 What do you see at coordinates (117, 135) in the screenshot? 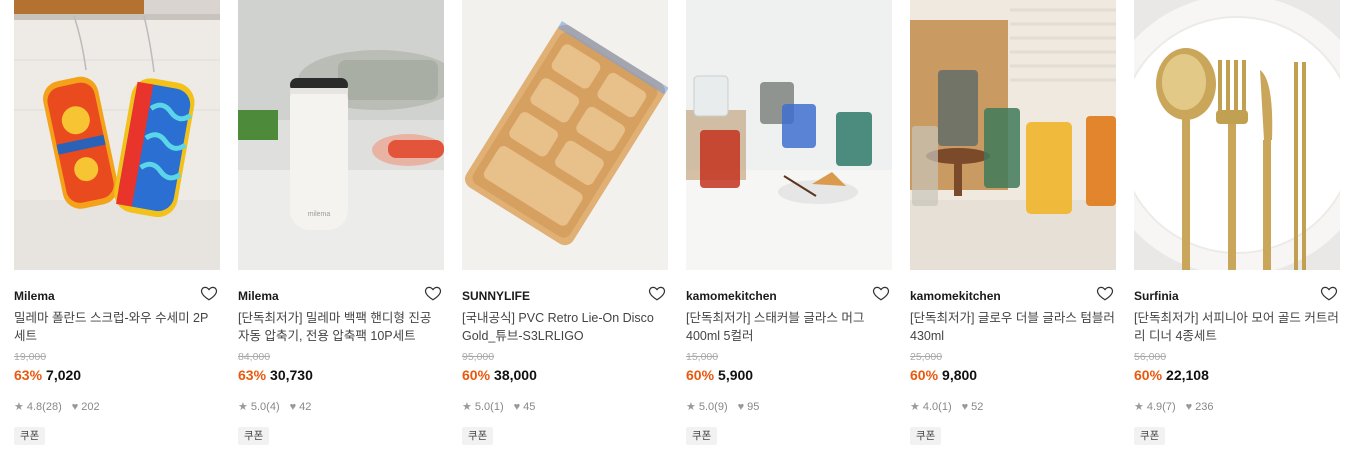
I see `product-image-scrub-sponges` at bounding box center [117, 135].